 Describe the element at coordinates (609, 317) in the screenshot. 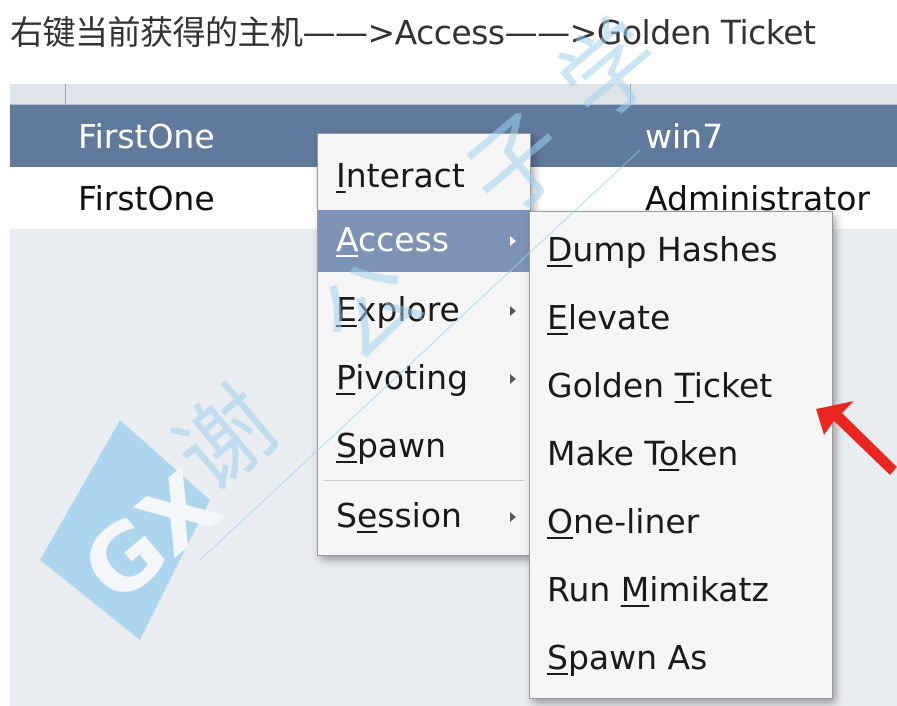

I see `menu-item-label: Elevate` at that location.